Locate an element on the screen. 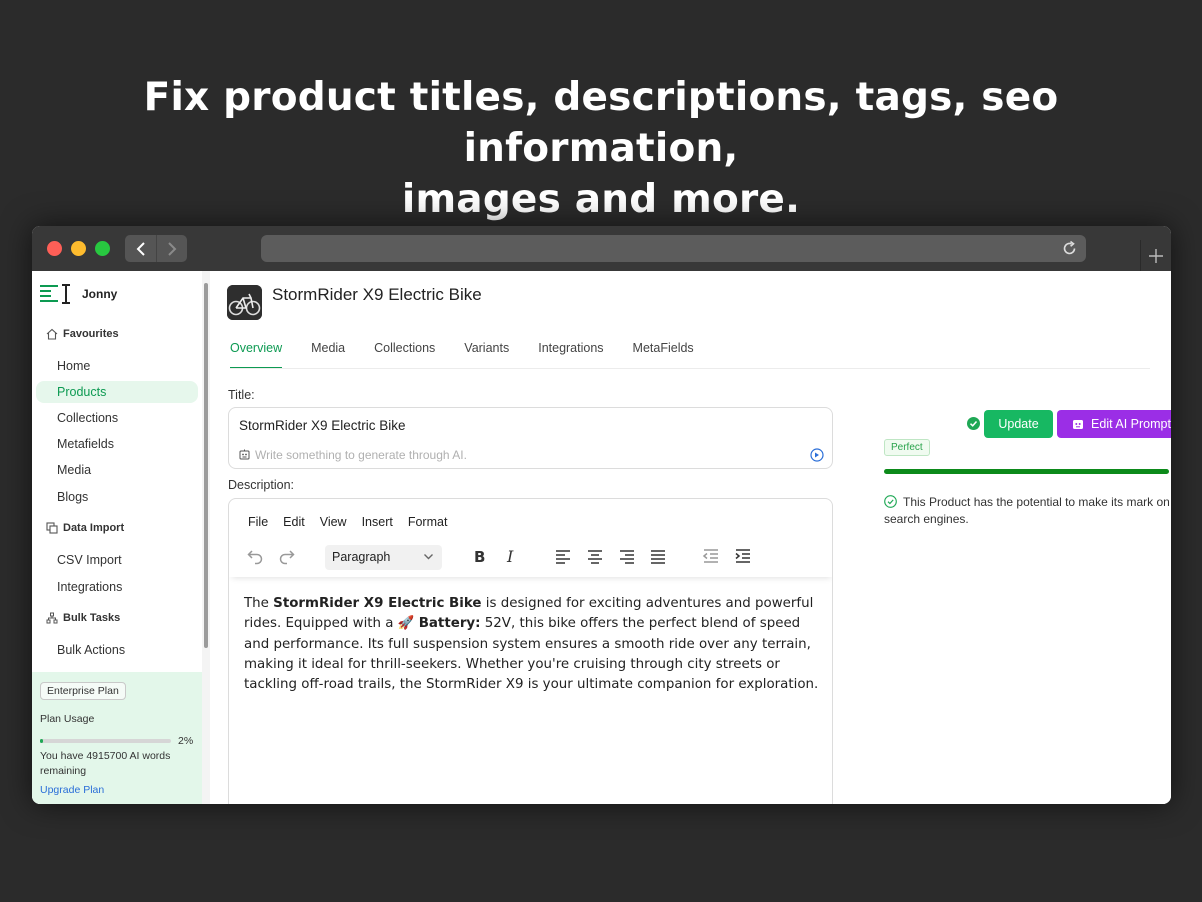 The width and height of the screenshot is (1202, 902). block-format-select: Paragraph is located at coordinates (383, 557).